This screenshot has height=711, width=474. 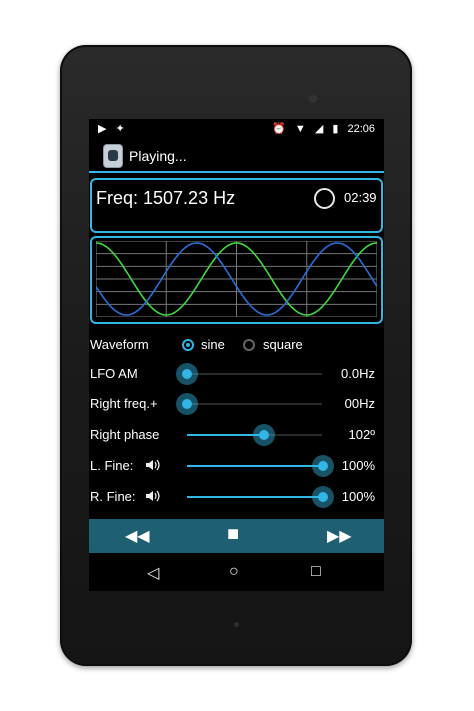 I want to click on home-button: ○, so click(x=234, y=572).